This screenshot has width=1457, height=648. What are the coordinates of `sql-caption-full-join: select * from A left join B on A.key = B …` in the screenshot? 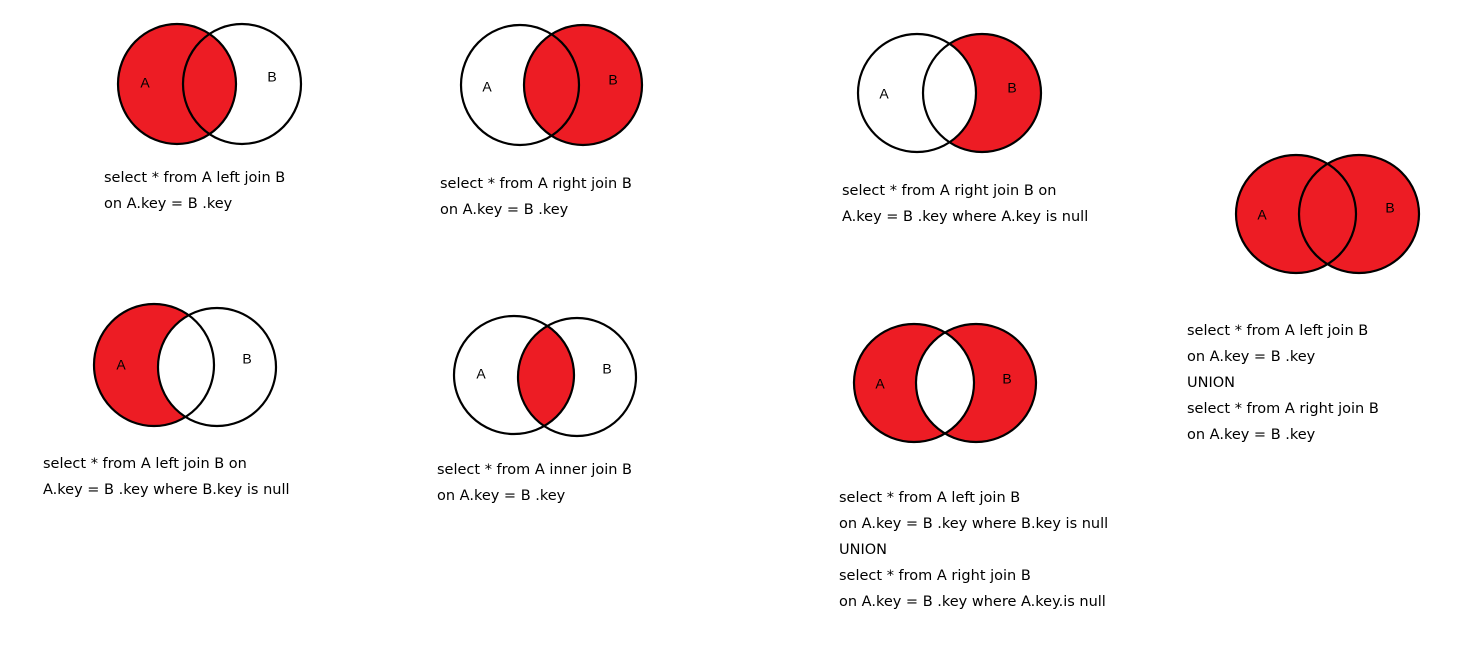 It's located at (1283, 383).